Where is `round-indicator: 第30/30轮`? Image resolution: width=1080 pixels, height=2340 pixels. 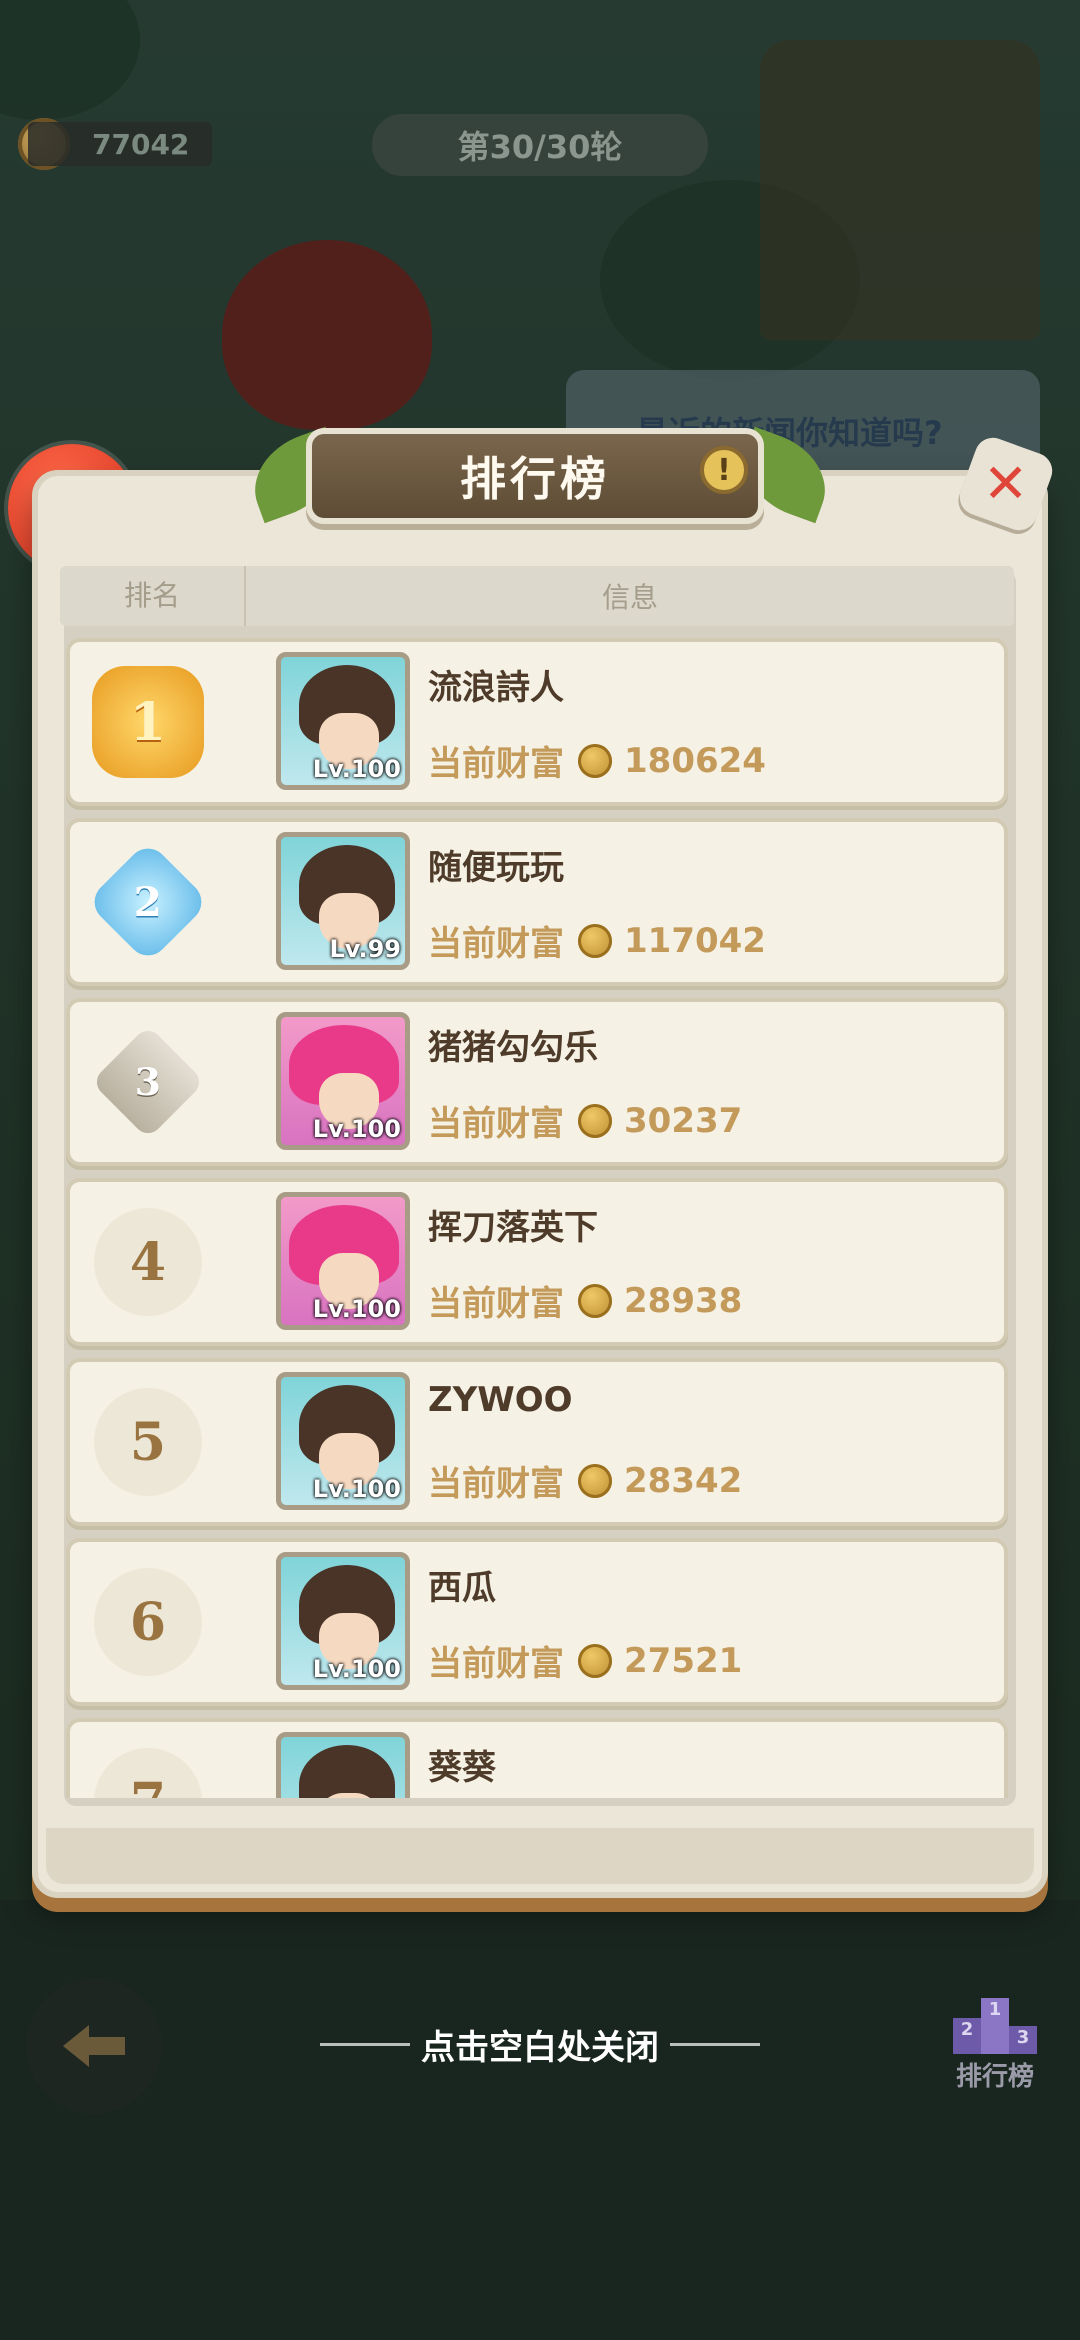 round-indicator: 第30/30轮 is located at coordinates (540, 145).